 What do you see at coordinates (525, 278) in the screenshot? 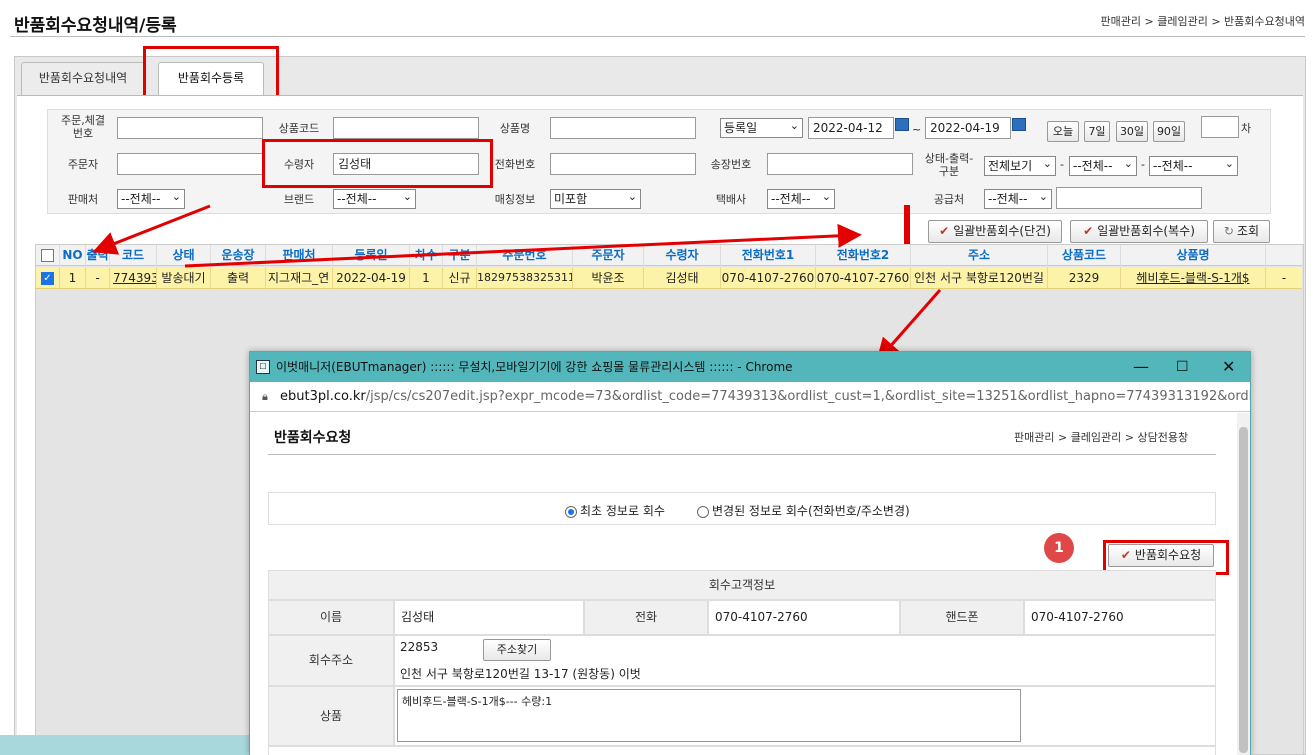
I see `cell-order-no: 18297538325311` at bounding box center [525, 278].